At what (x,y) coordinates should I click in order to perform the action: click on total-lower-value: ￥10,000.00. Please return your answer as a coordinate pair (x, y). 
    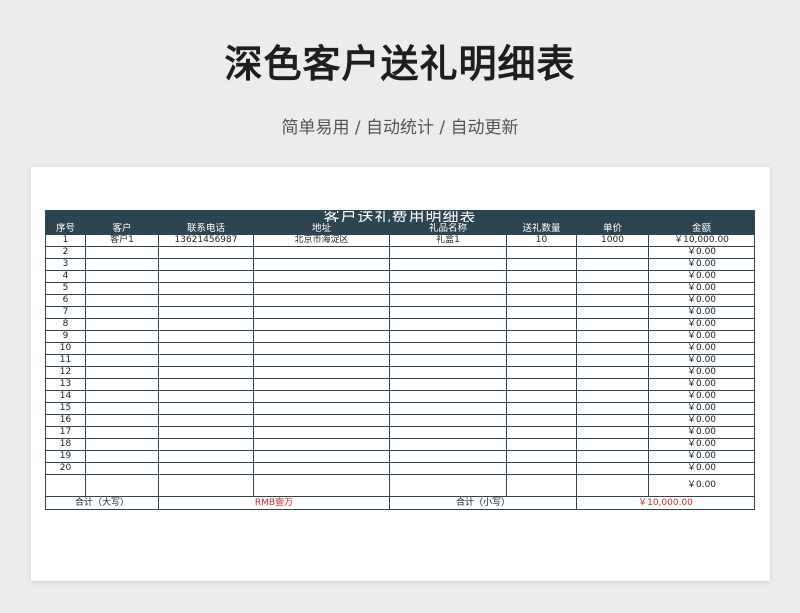
    Looking at the image, I should click on (665, 503).